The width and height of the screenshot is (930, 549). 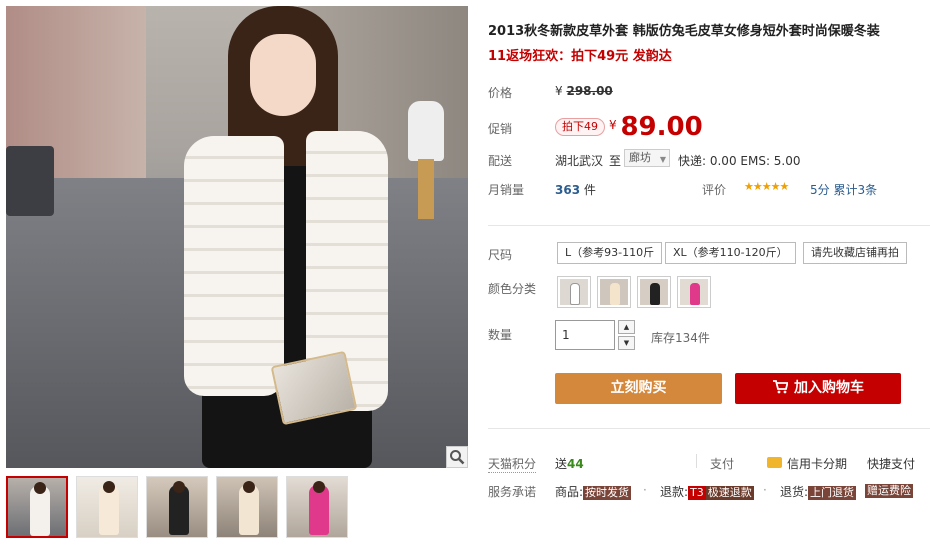 I want to click on rating-label: 评价, so click(x=714, y=190).